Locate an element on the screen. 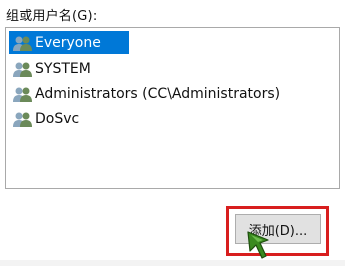 The height and width of the screenshot is (266, 345). list-item-label: Administrators (CC\Administrators) is located at coordinates (158, 93).